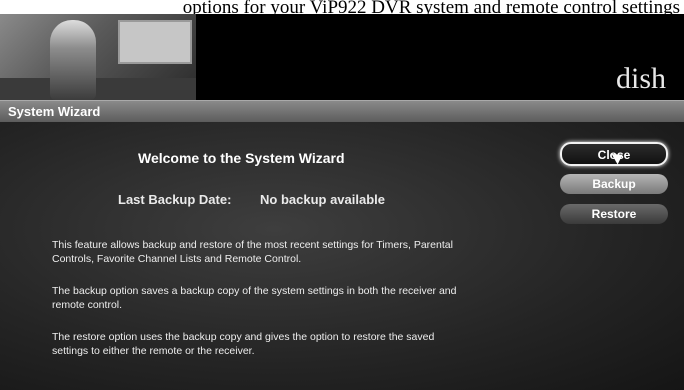  What do you see at coordinates (614, 184) in the screenshot?
I see `backup-button: Backup` at bounding box center [614, 184].